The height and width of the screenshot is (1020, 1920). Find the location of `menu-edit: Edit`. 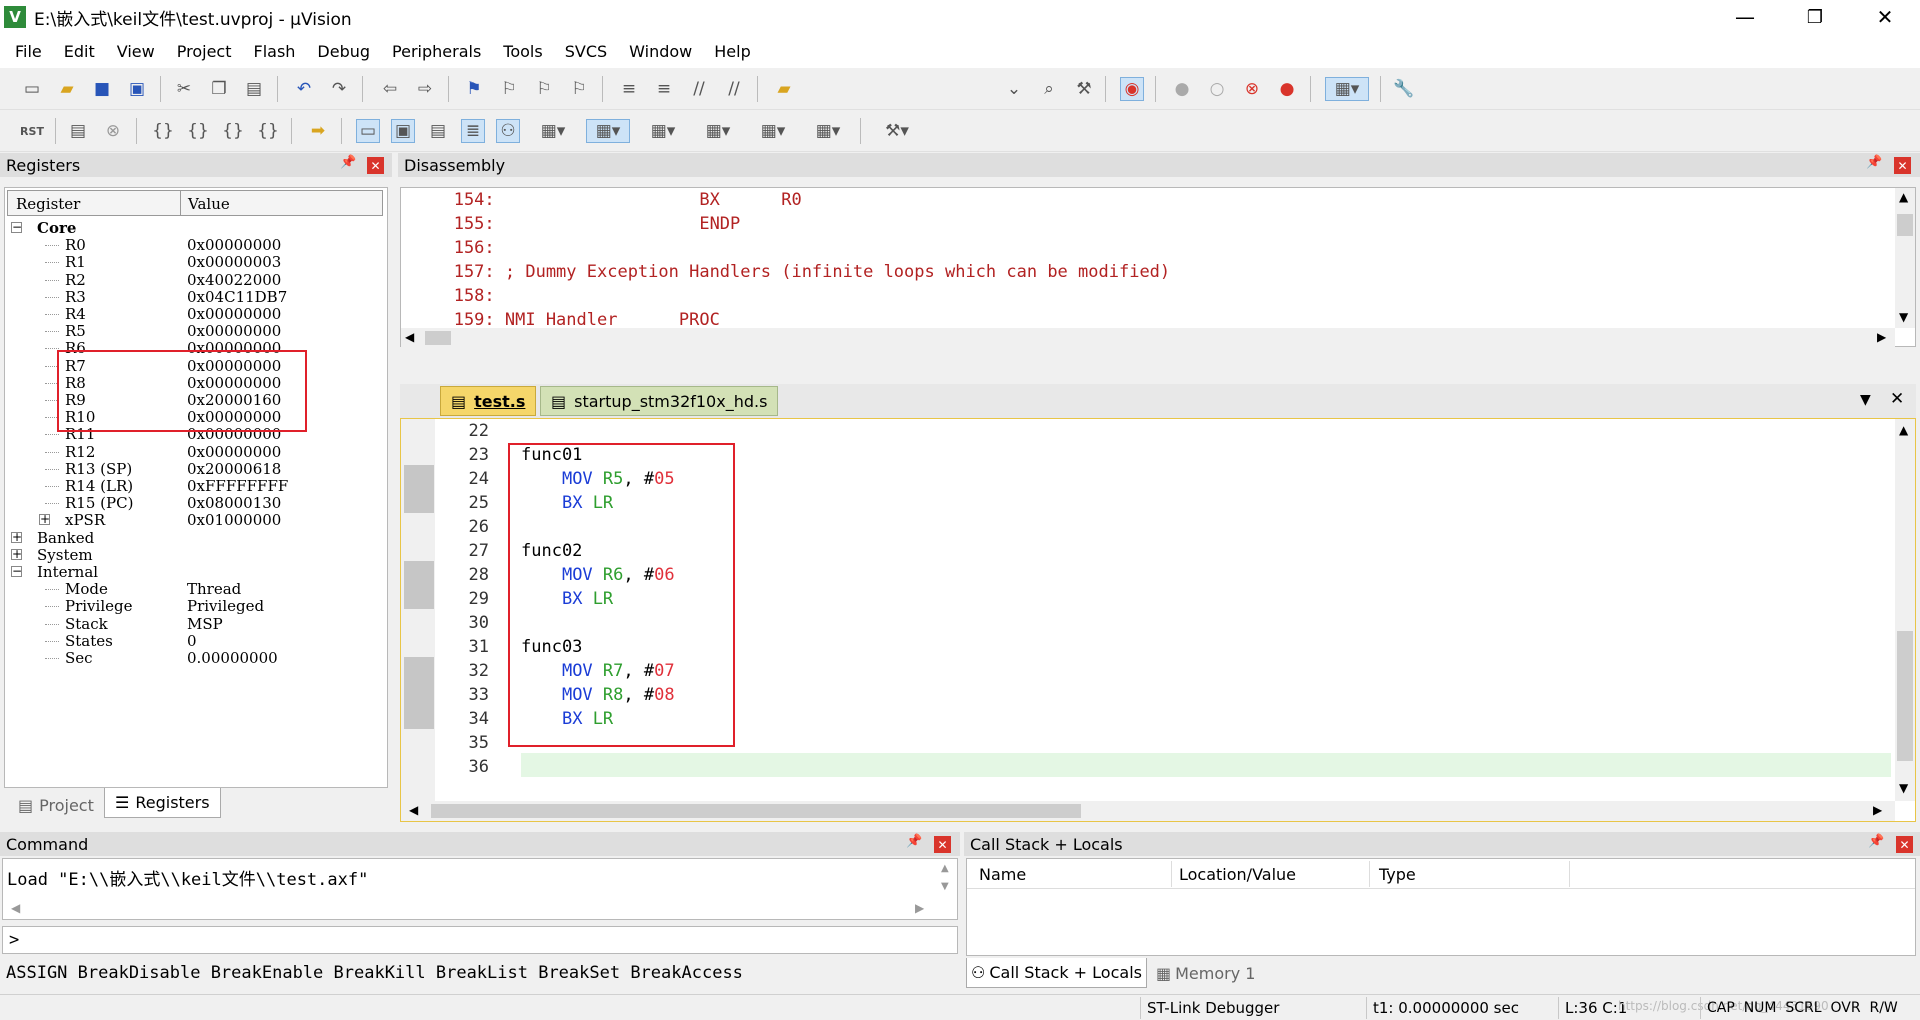

menu-edit: Edit is located at coordinates (79, 51).